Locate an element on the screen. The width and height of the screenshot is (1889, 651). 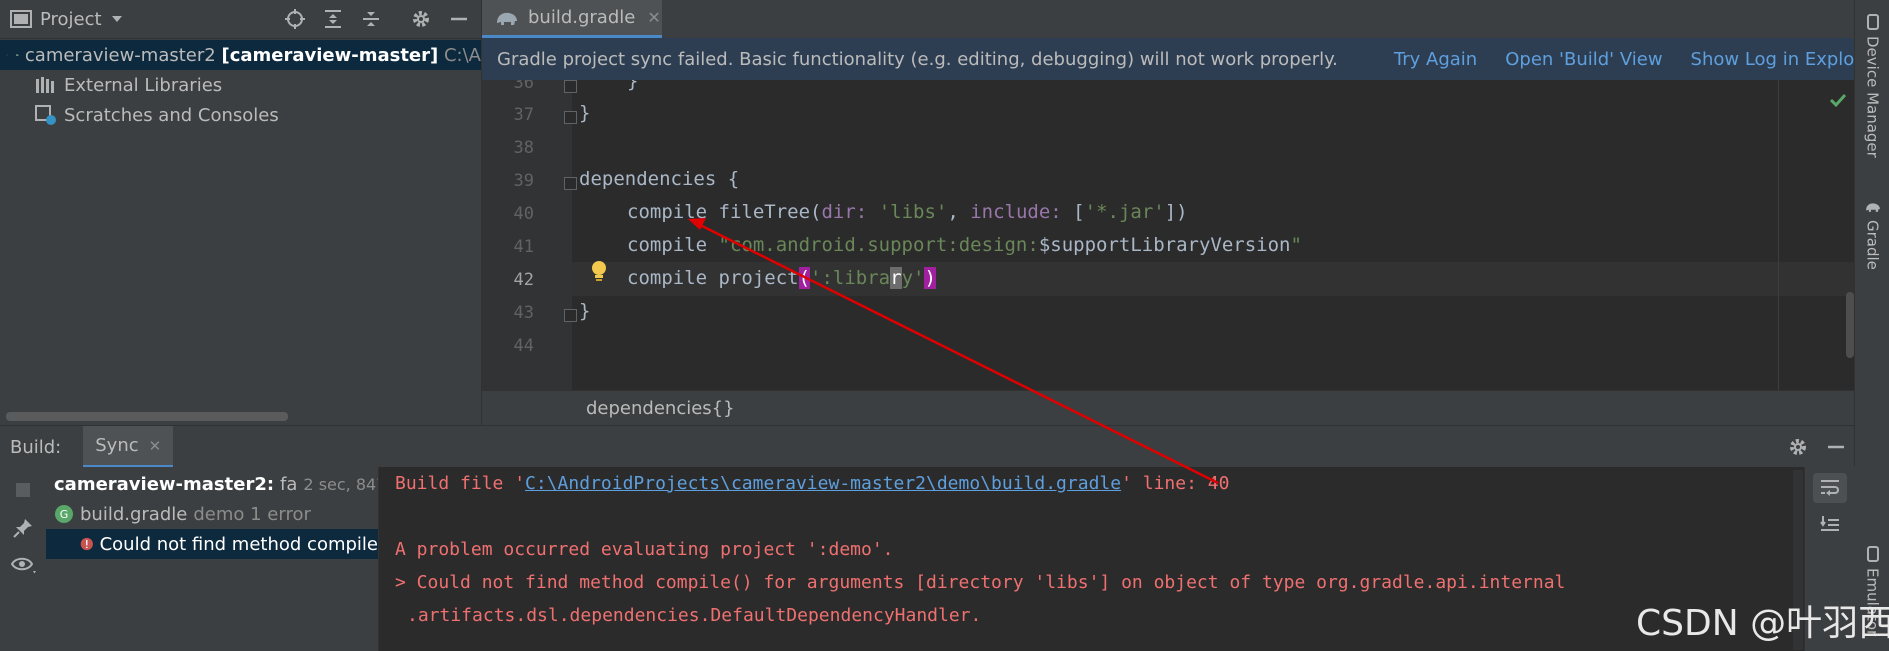
line-number: 41 is located at coordinates (523, 247).